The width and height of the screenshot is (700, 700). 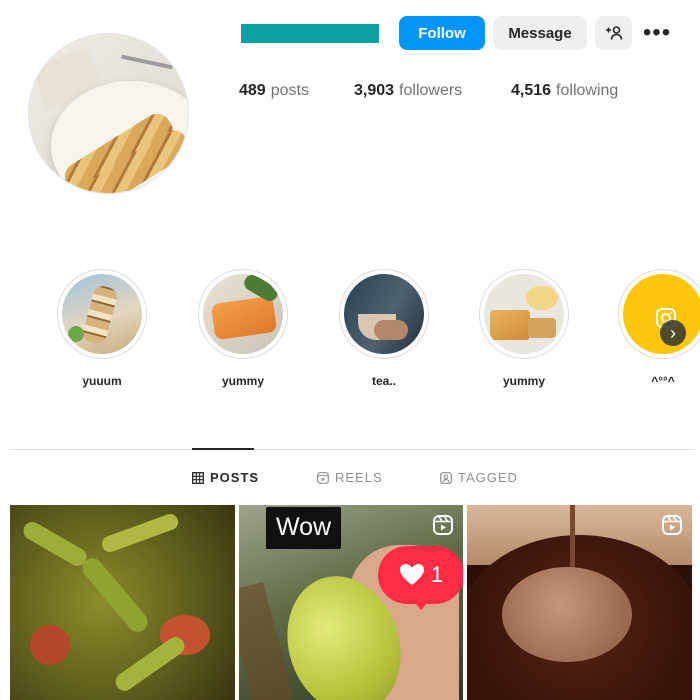 I want to click on grid-icon, so click(x=198, y=477).